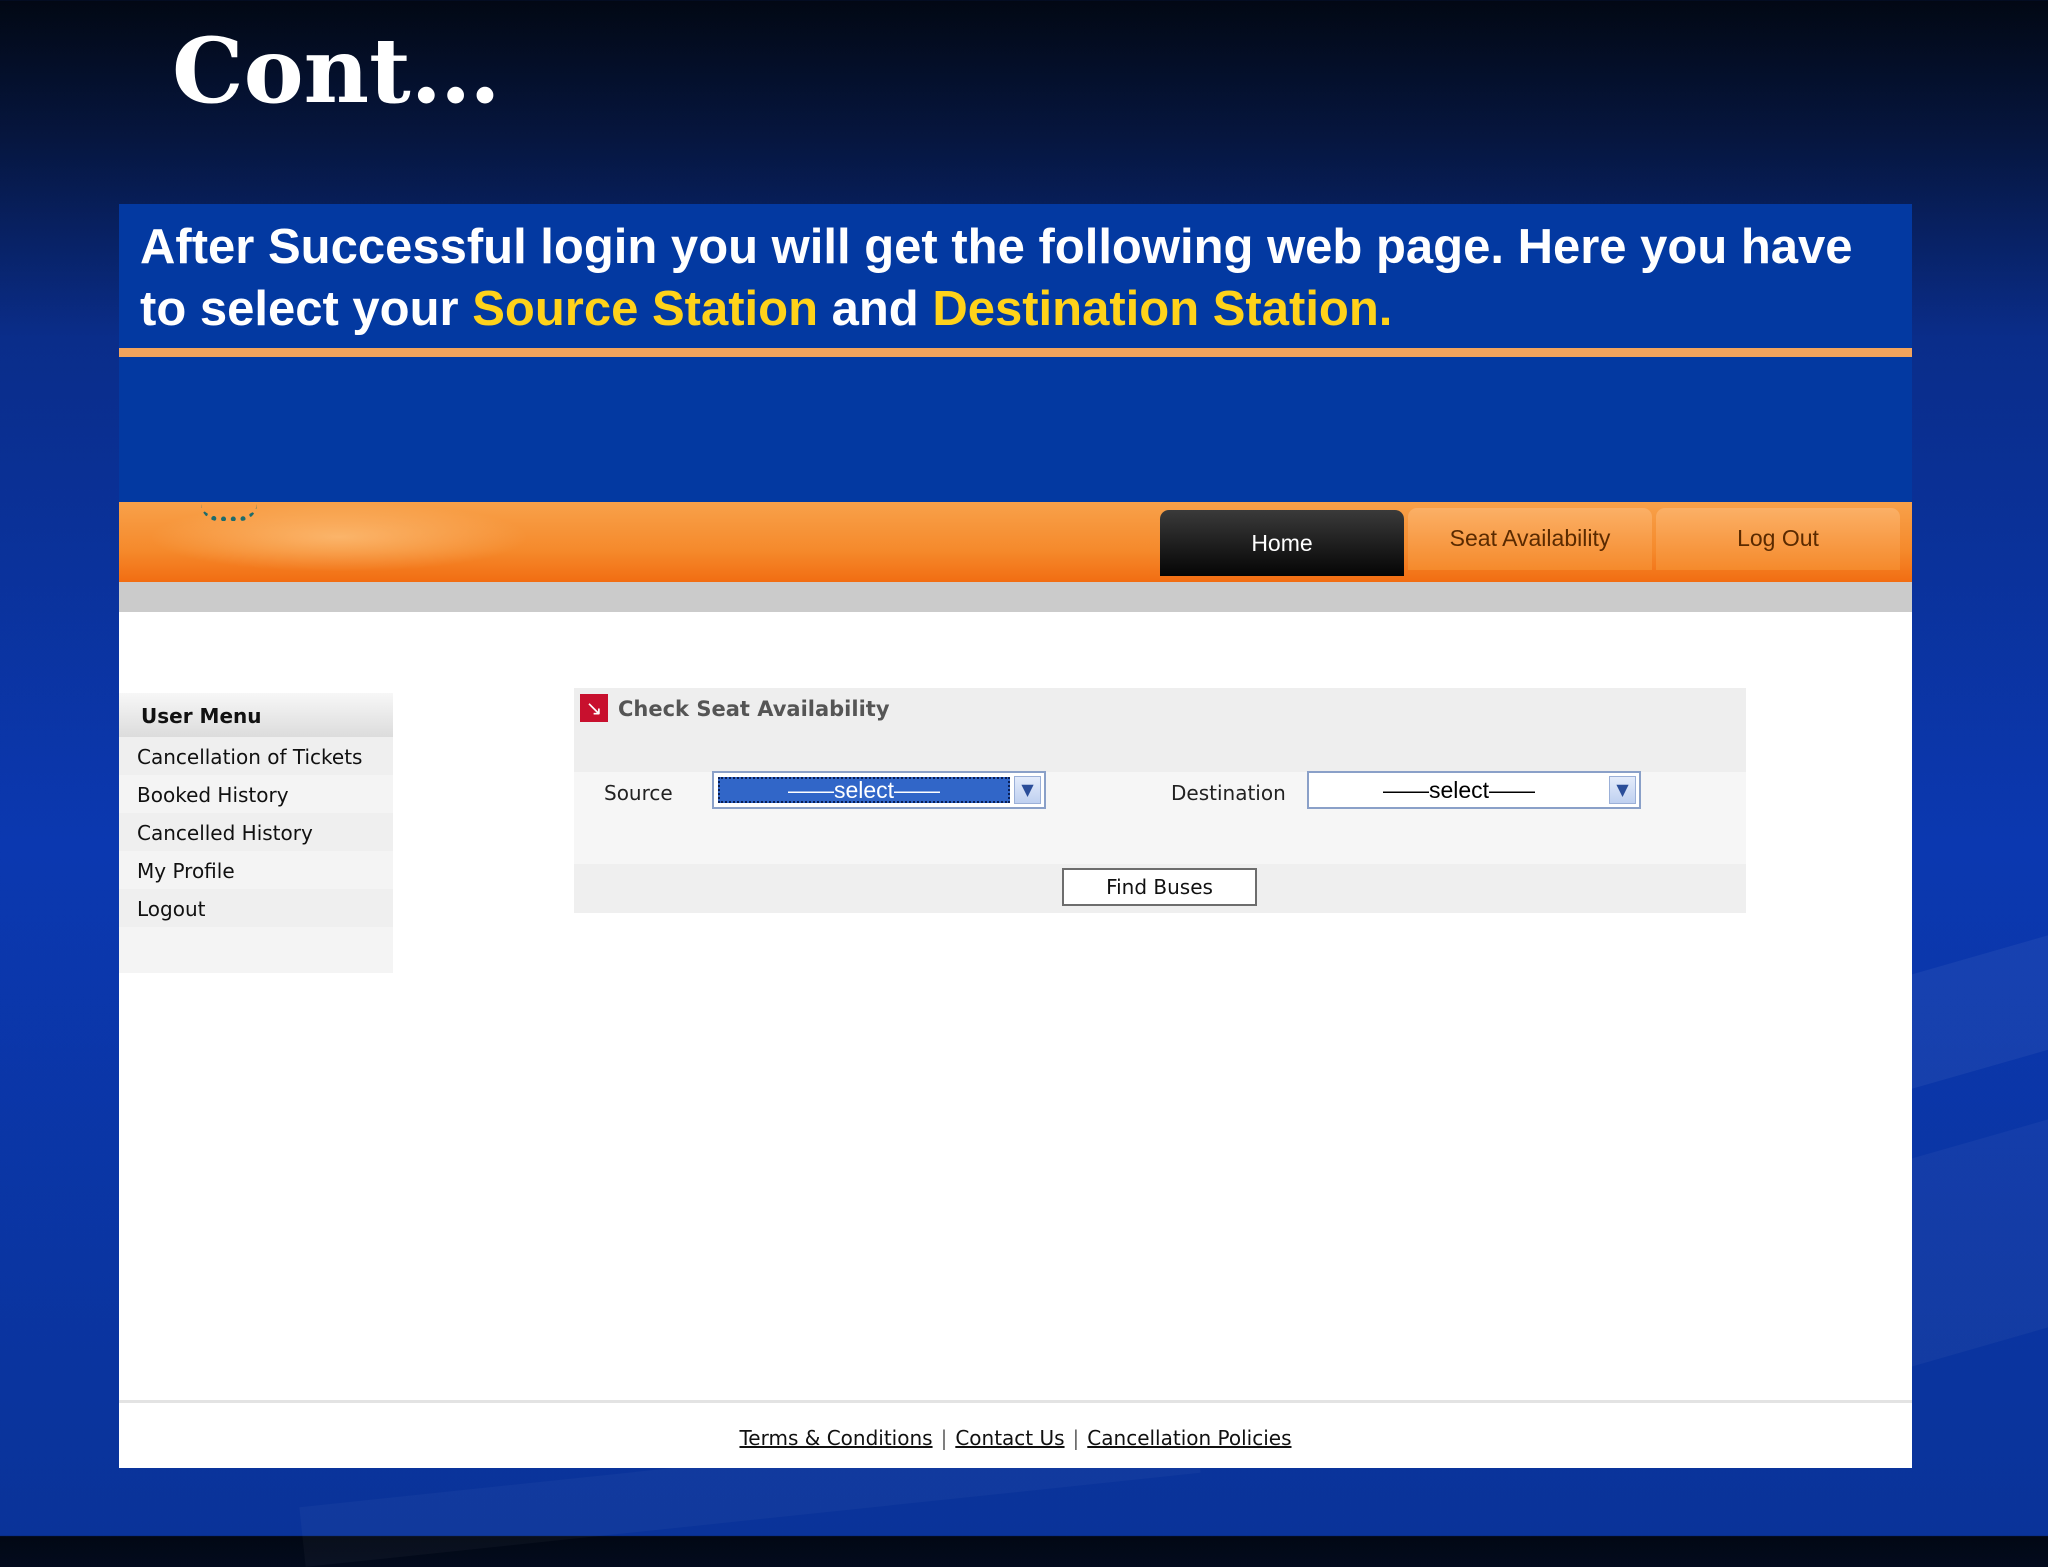 This screenshot has width=2048, height=1567. I want to click on find-buses-button: Find Buses, so click(1159, 887).